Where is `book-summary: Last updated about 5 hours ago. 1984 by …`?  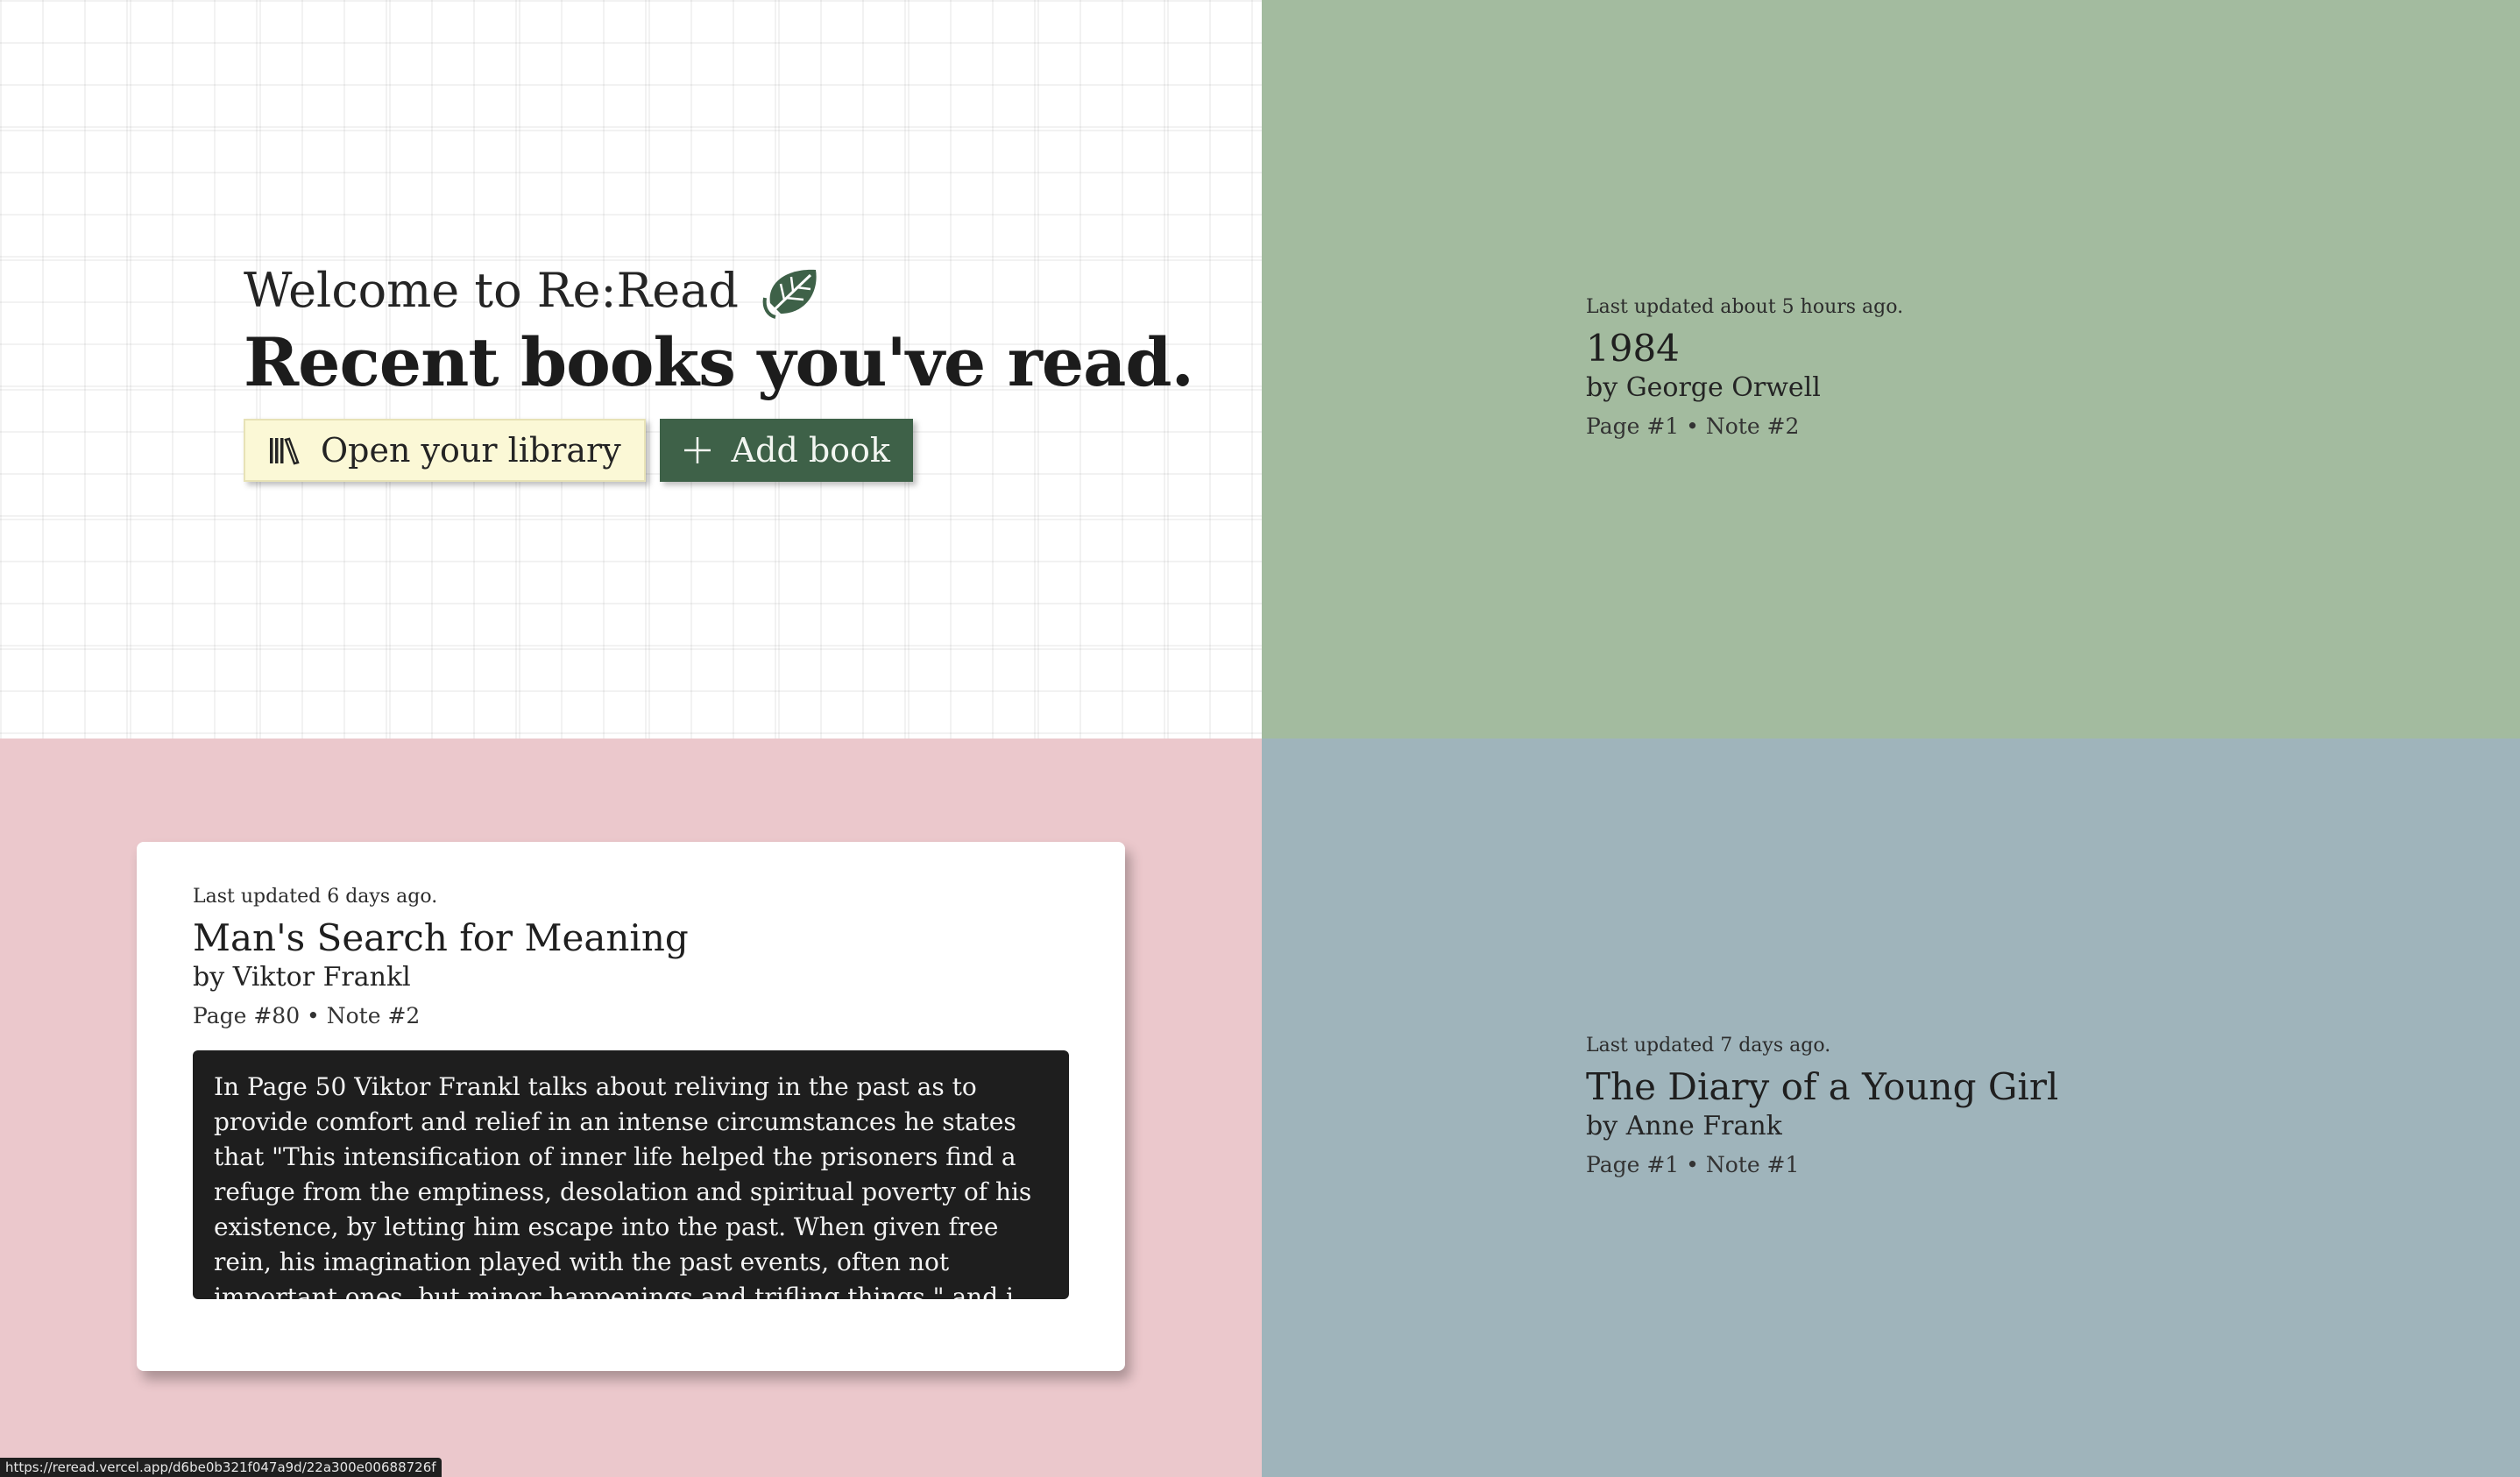 book-summary: Last updated about 5 hours ago. 1984 by … is located at coordinates (1744, 368).